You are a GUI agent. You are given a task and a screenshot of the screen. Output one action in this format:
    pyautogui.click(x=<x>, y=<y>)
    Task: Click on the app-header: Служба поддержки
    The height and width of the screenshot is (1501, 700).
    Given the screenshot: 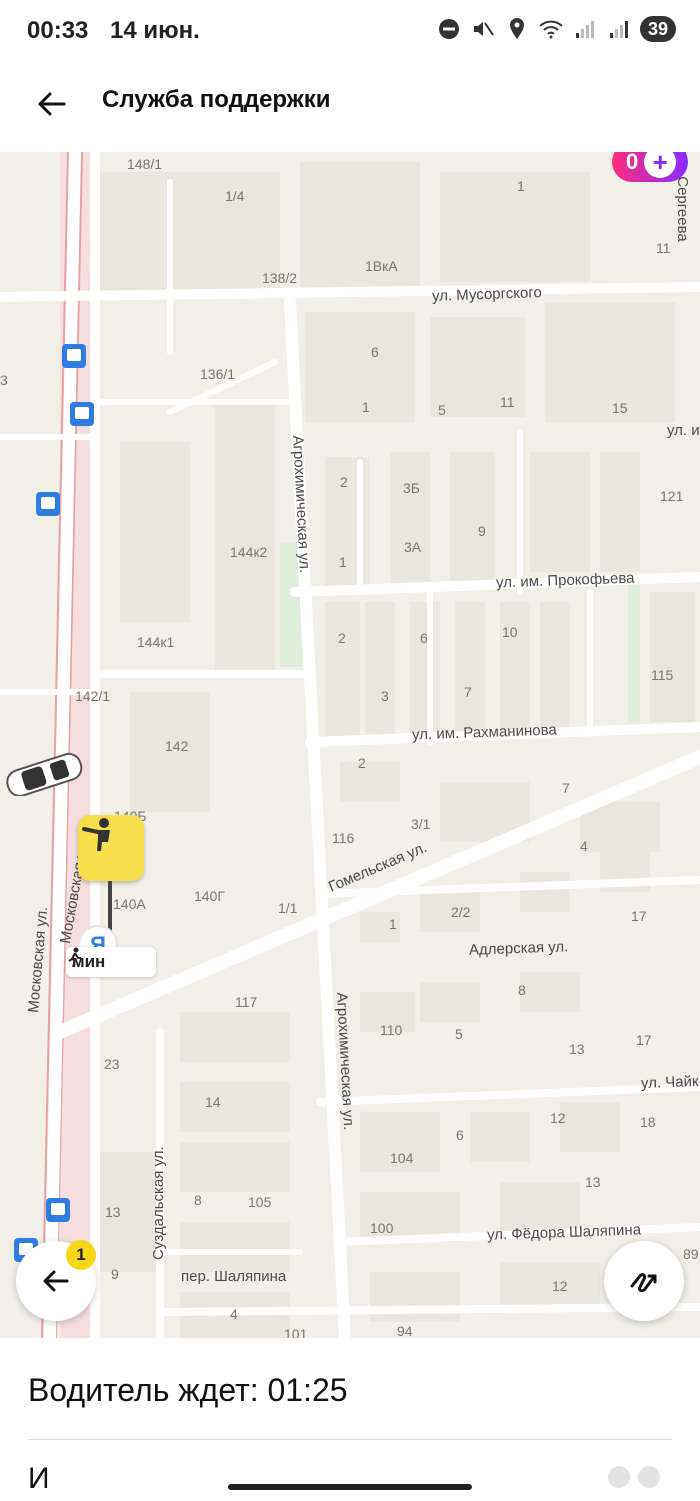 What is the action you would take?
    pyautogui.click(x=350, y=107)
    